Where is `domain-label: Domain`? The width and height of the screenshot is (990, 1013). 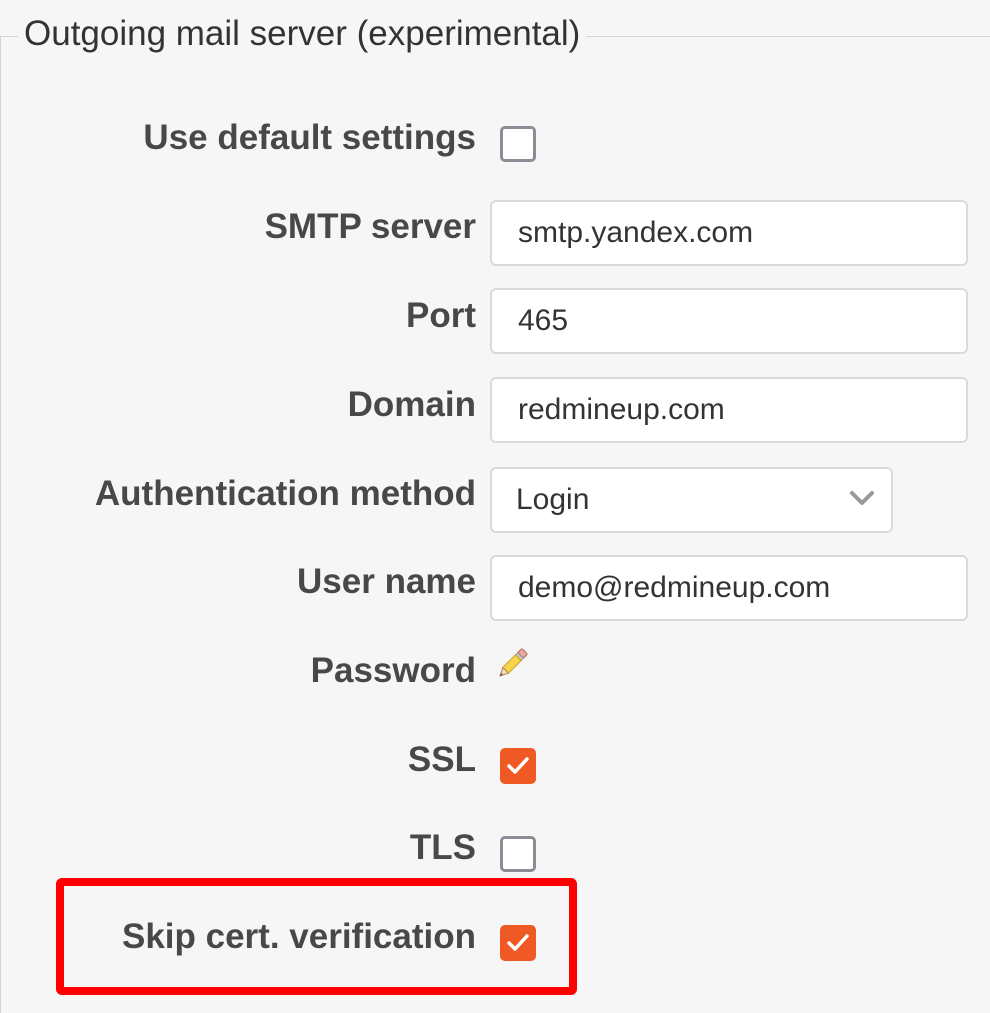 domain-label: Domain is located at coordinates (411, 404).